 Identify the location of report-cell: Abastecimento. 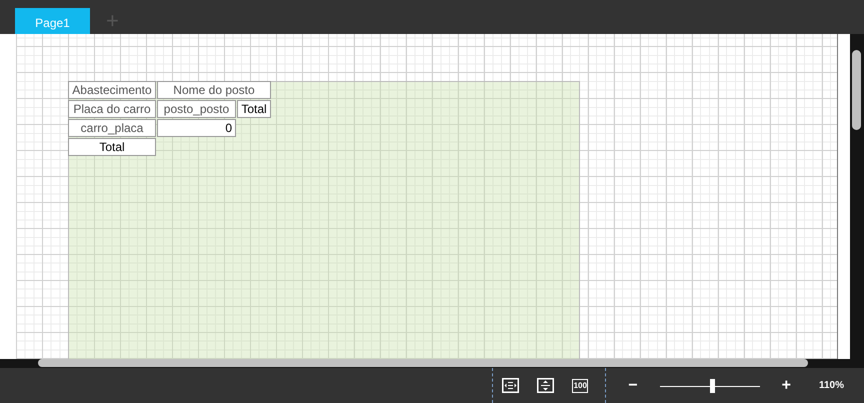
(112, 90).